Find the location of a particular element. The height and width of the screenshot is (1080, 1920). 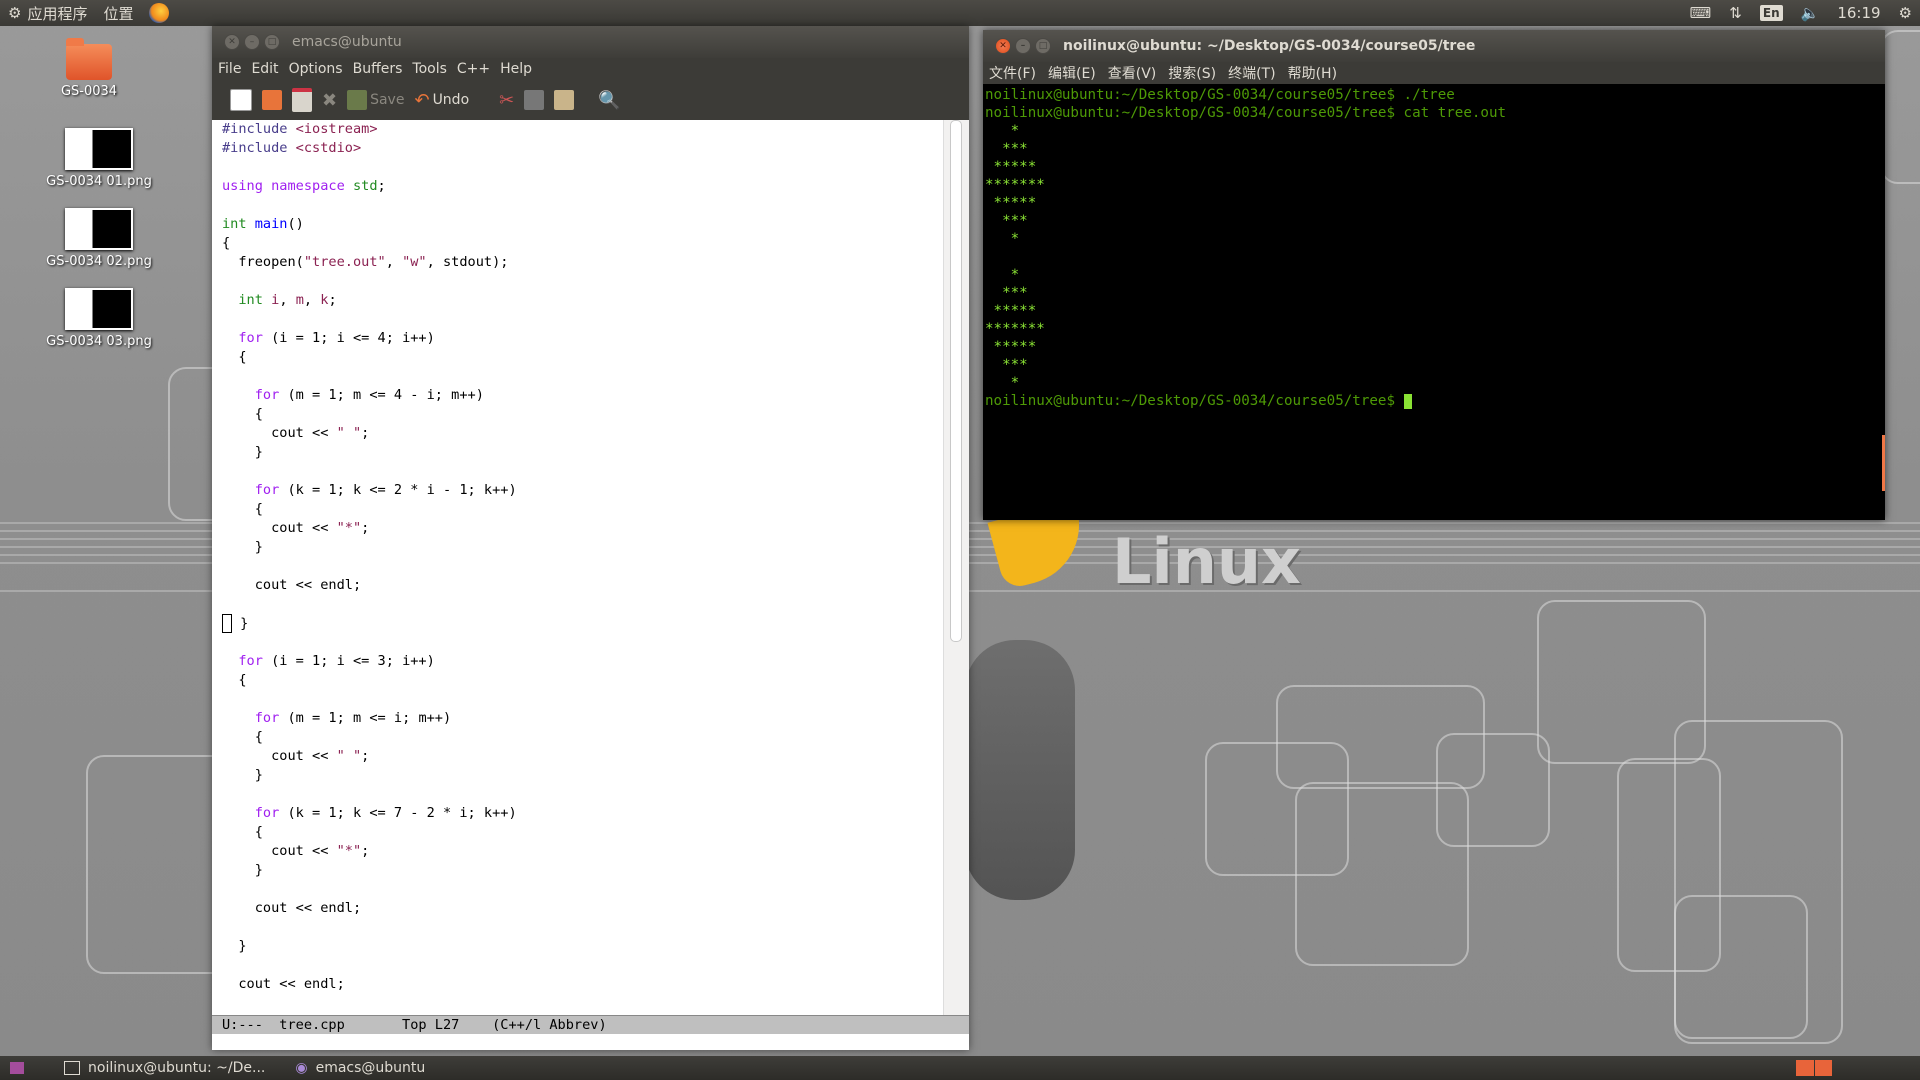

code-line: #include <cstdio> is located at coordinates (292, 148).